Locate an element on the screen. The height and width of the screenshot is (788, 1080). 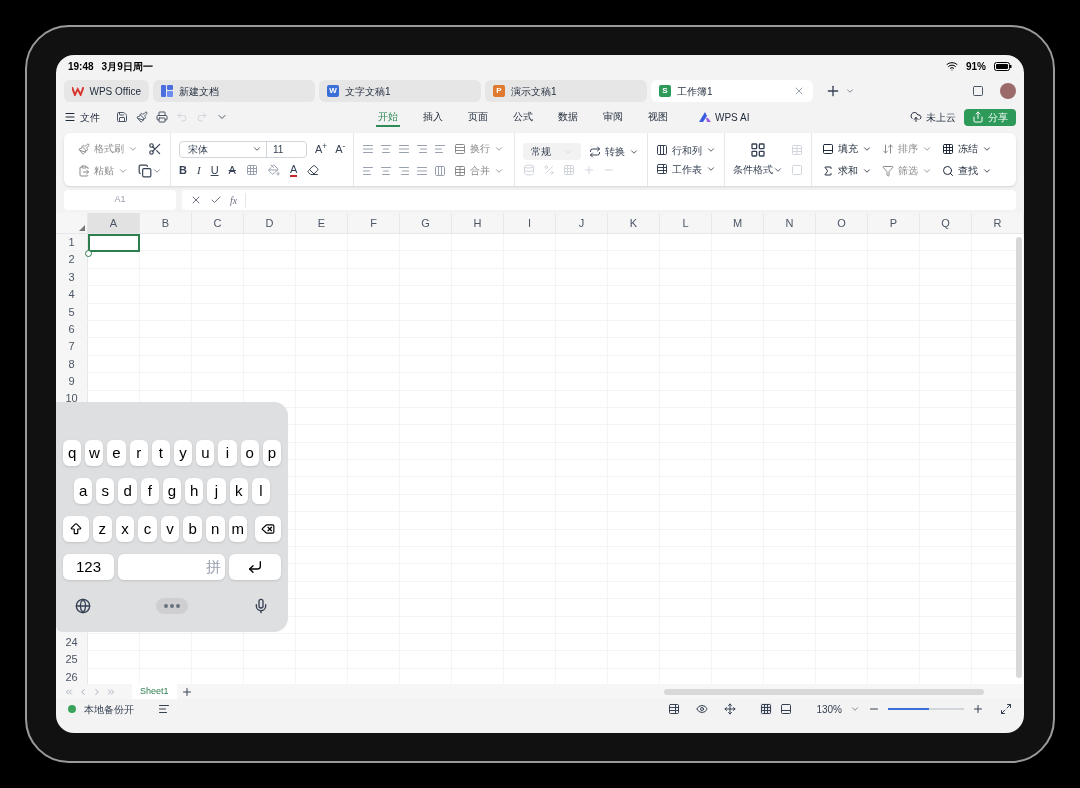
freeze-button: 冻结 is located at coordinates (967, 148).